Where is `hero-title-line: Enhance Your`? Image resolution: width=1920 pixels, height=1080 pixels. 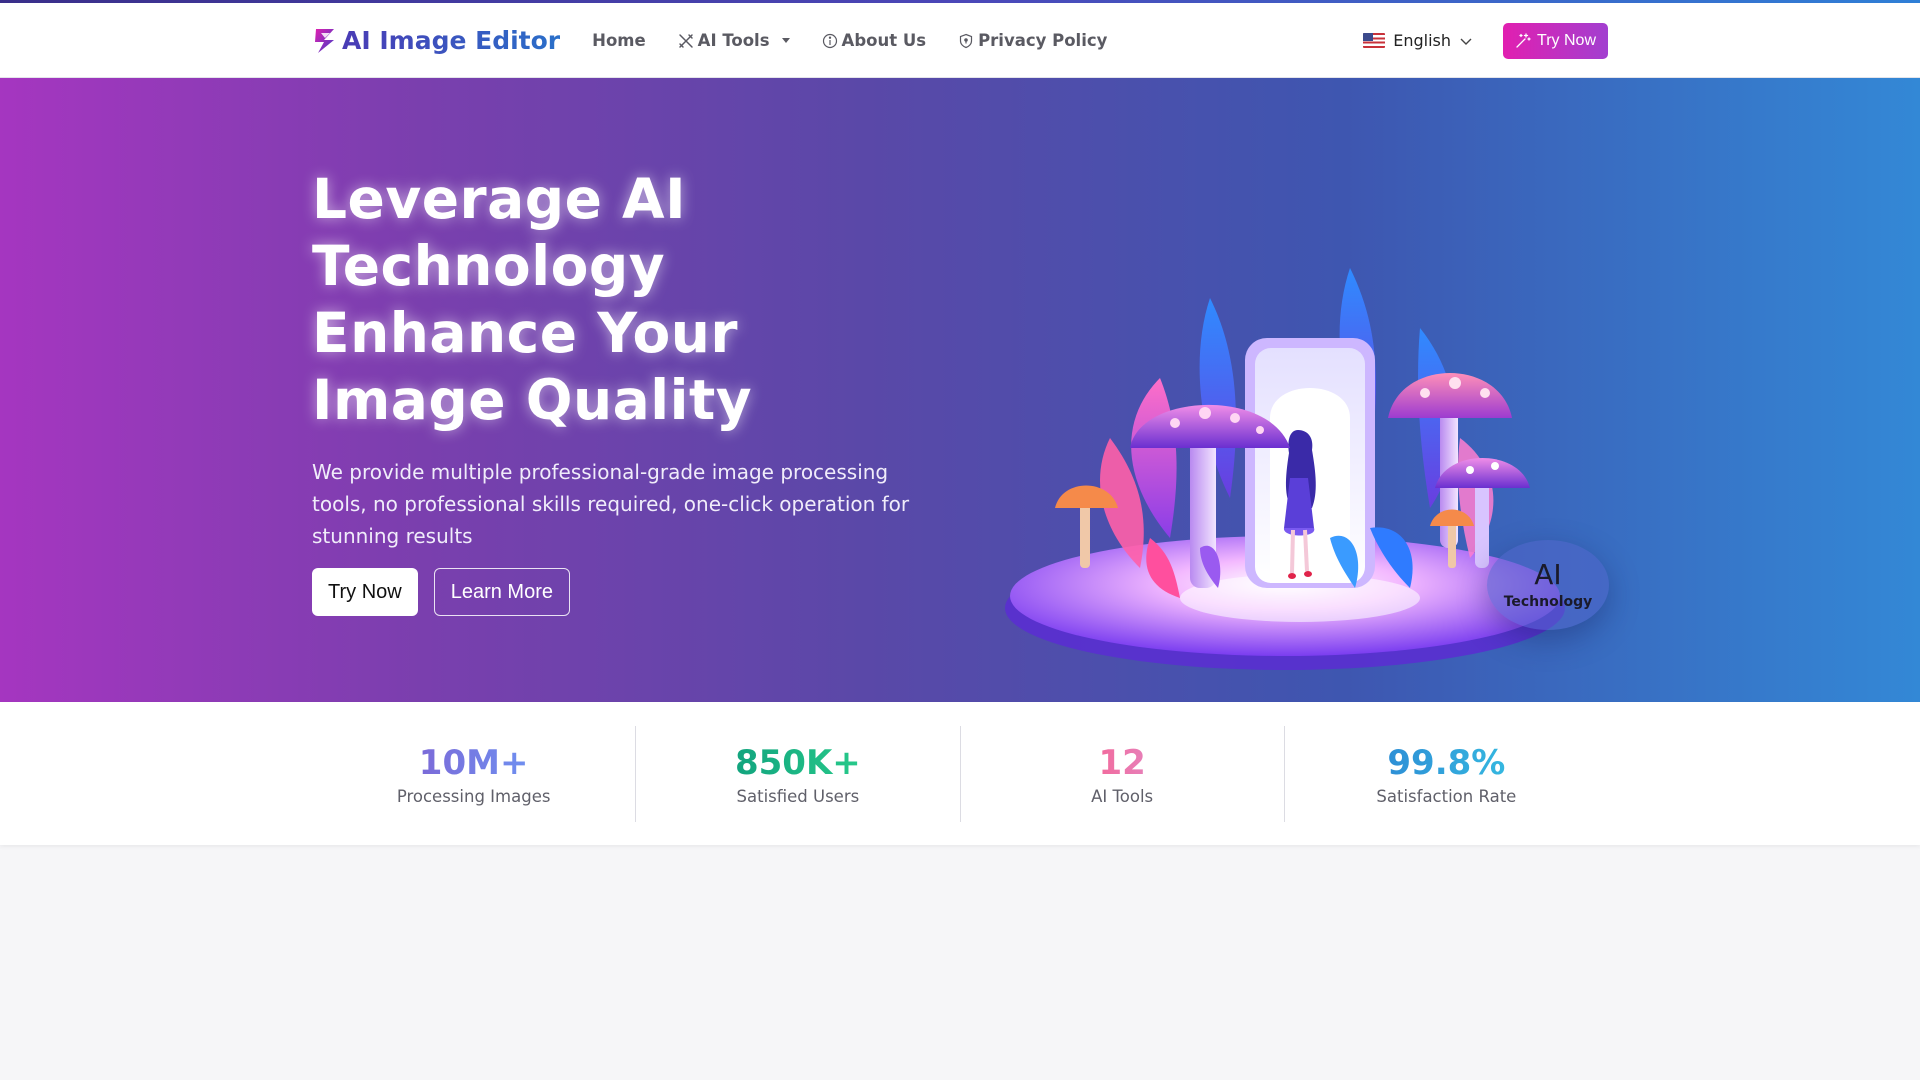
hero-title-line: Enhance Your is located at coordinates (525, 333).